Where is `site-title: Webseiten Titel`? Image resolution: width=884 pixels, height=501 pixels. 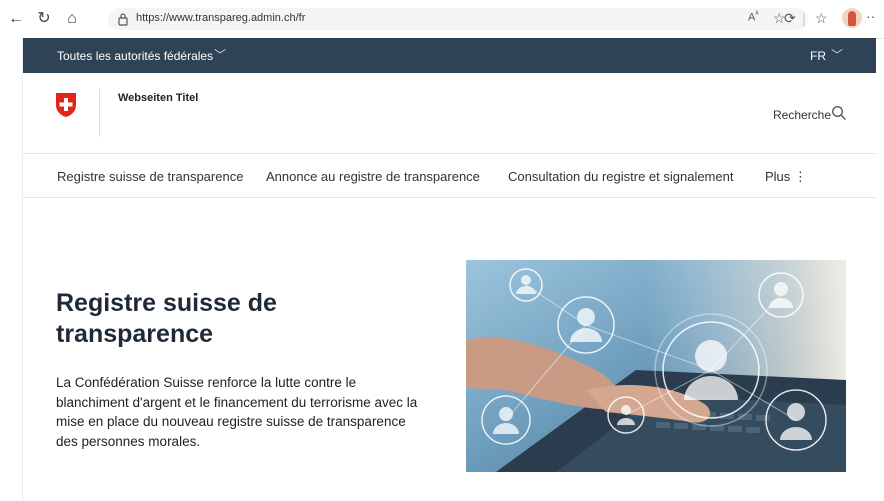 site-title: Webseiten Titel is located at coordinates (158, 98).